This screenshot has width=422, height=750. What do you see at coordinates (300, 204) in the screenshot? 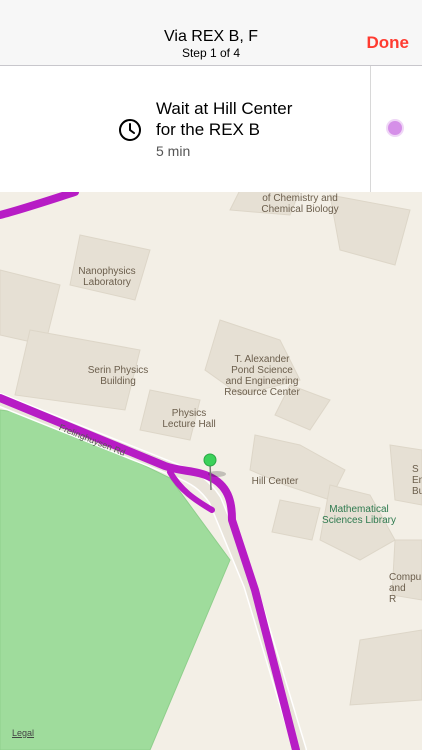
I see `map-label-chemistry: of Chemistry and Chemical Biology` at bounding box center [300, 204].